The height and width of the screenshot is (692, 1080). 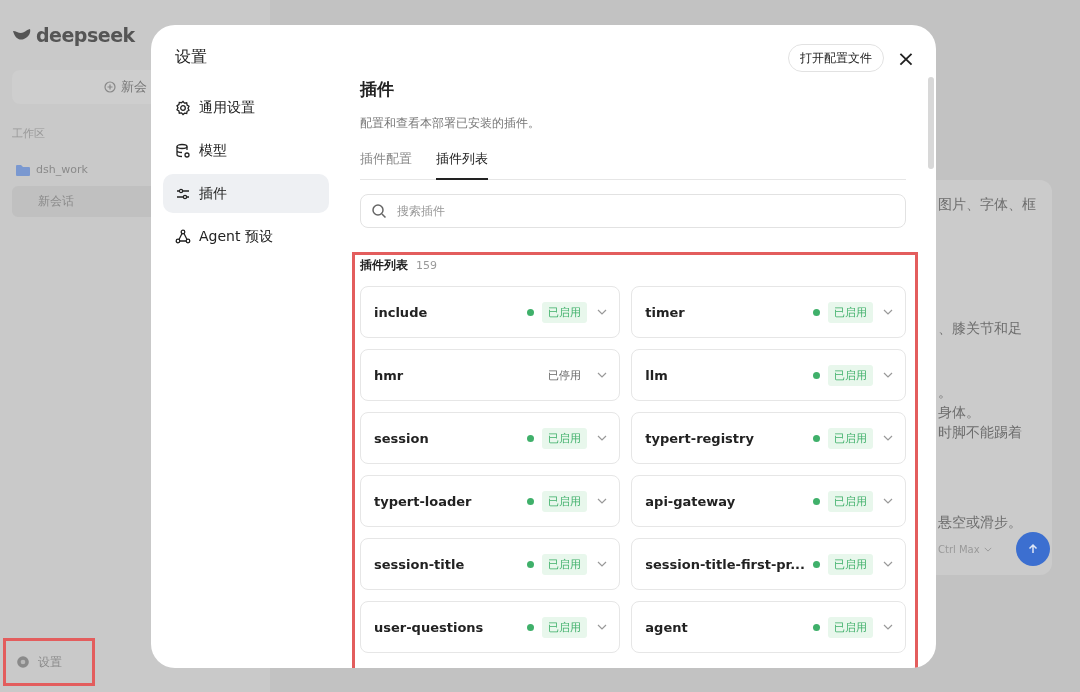 What do you see at coordinates (768, 627) in the screenshot?
I see `plugin-card: agent 已启用` at bounding box center [768, 627].